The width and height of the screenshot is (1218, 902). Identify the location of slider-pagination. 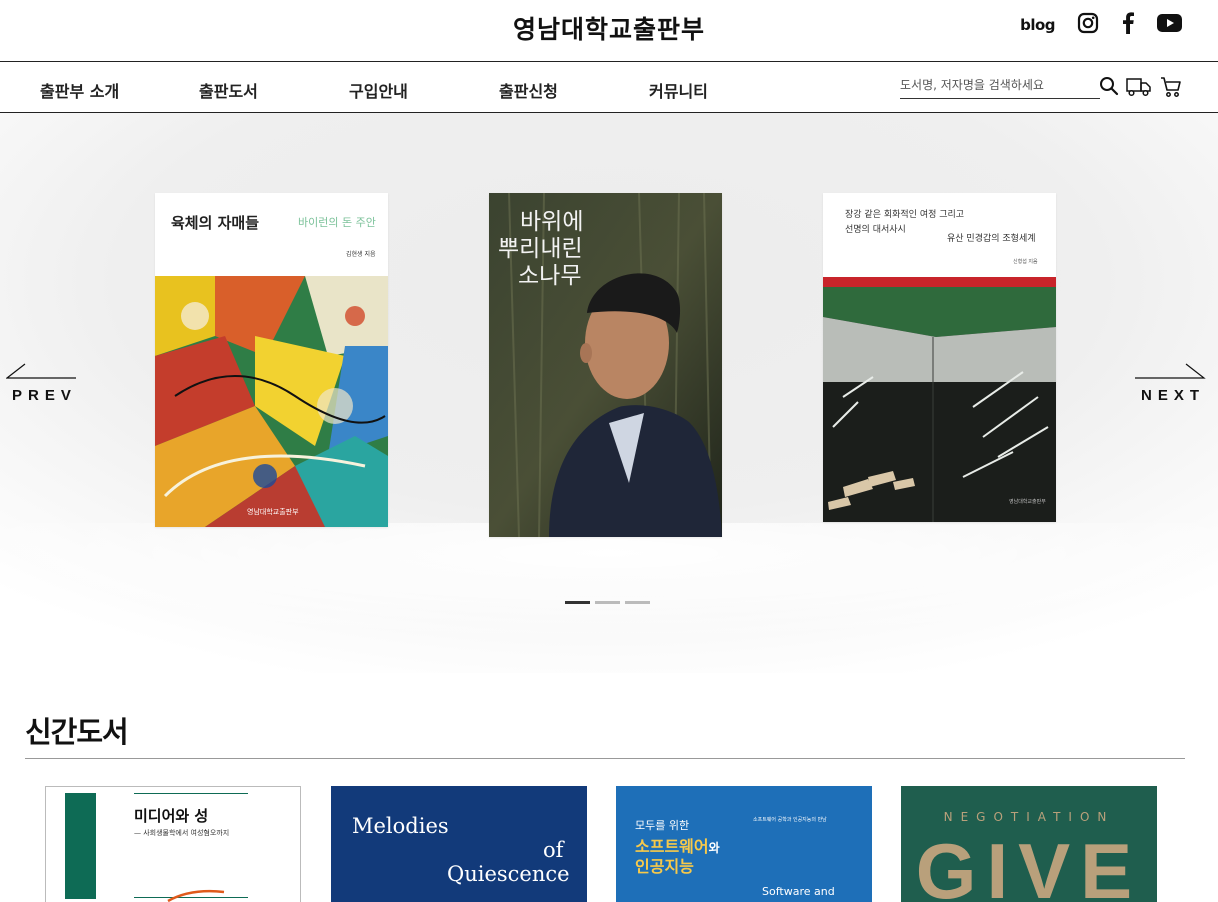
(607, 602).